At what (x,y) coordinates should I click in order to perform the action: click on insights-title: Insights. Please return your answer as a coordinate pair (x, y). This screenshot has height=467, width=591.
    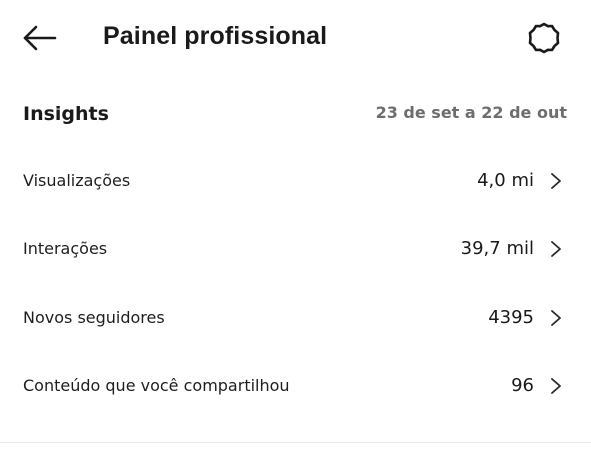
    Looking at the image, I should click on (66, 114).